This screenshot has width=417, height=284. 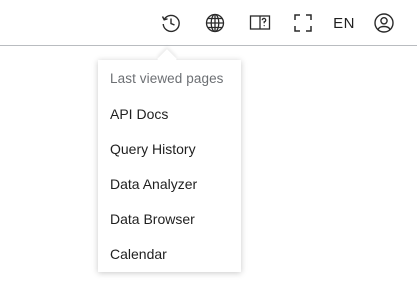 I want to click on fullscreen-button, so click(x=303, y=23).